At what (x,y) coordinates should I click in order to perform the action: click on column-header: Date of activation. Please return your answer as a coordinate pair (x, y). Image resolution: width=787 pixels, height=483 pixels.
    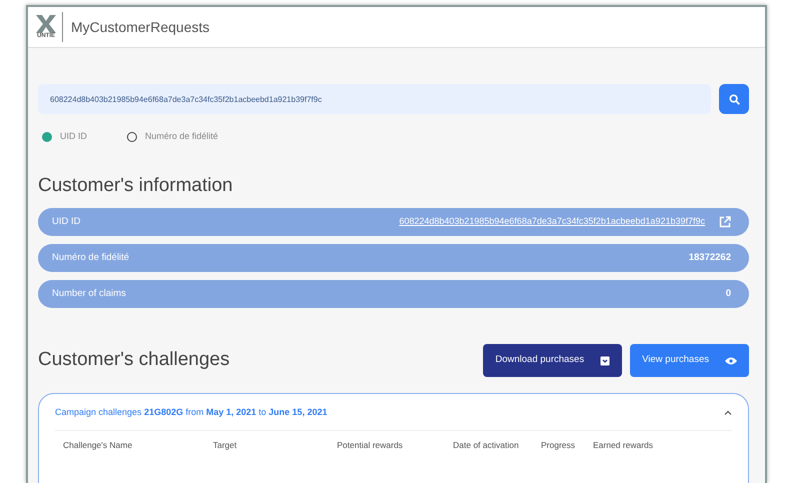
    Looking at the image, I should click on (486, 445).